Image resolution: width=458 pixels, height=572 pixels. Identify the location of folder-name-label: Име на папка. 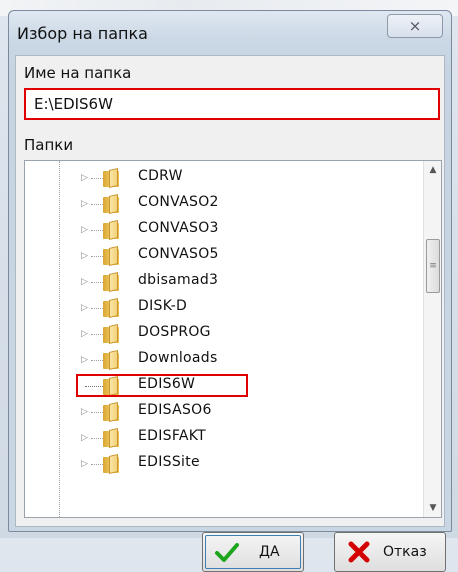
(78, 73).